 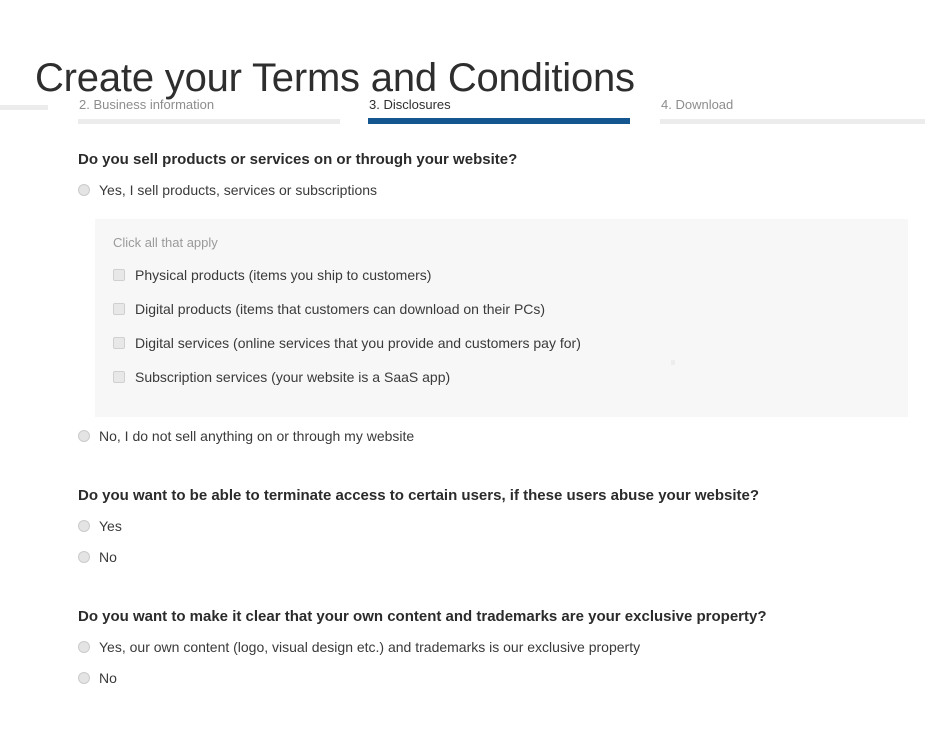 I want to click on radio-option-terminate-no: No, so click(x=513, y=562).